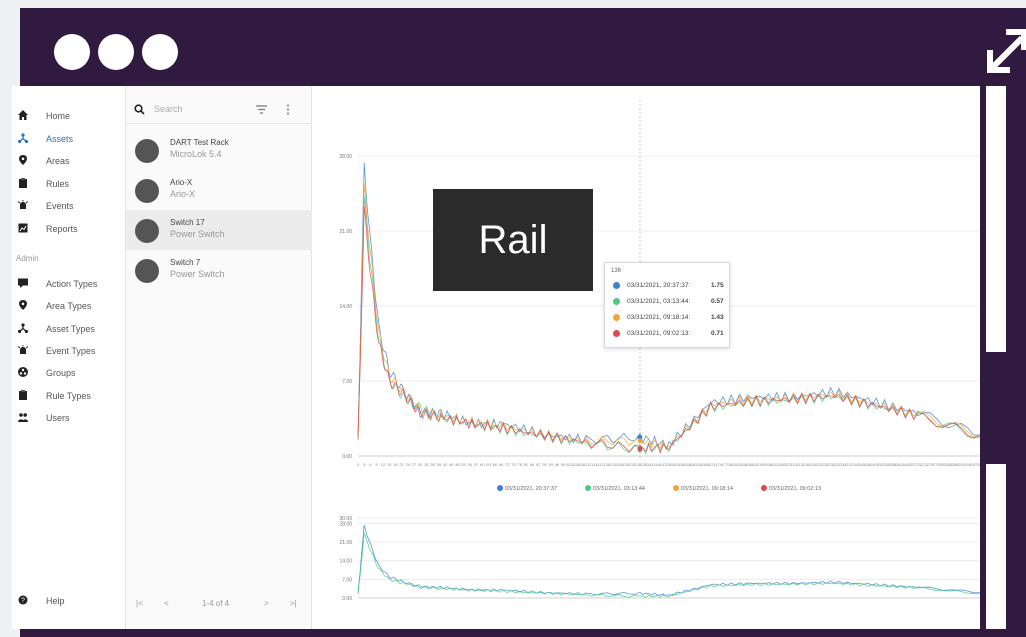 The image size is (1026, 637). Describe the element at coordinates (196, 154) in the screenshot. I see `asset-type: MicroLok 5.4` at that location.